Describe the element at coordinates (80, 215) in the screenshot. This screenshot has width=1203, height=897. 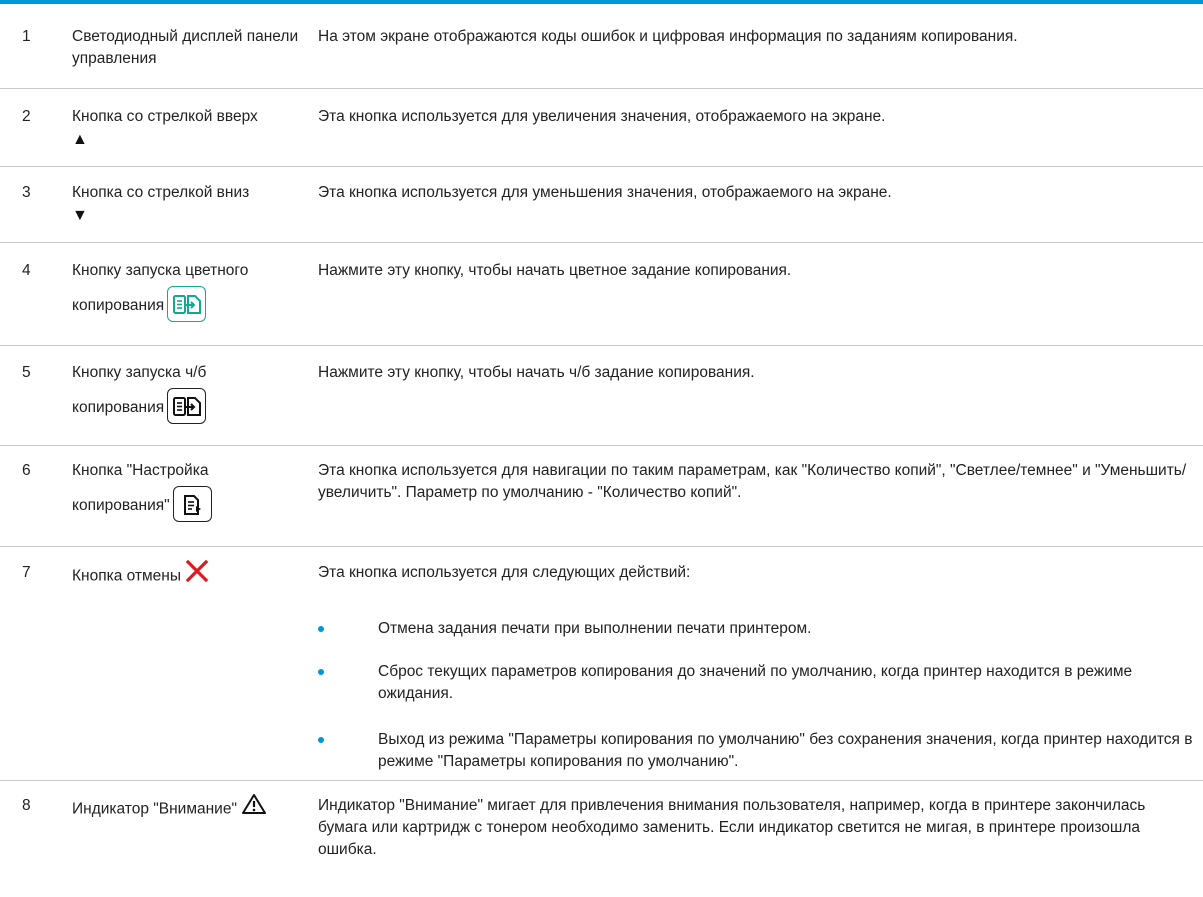
I see `down-arrow-icon: ▼` at that location.